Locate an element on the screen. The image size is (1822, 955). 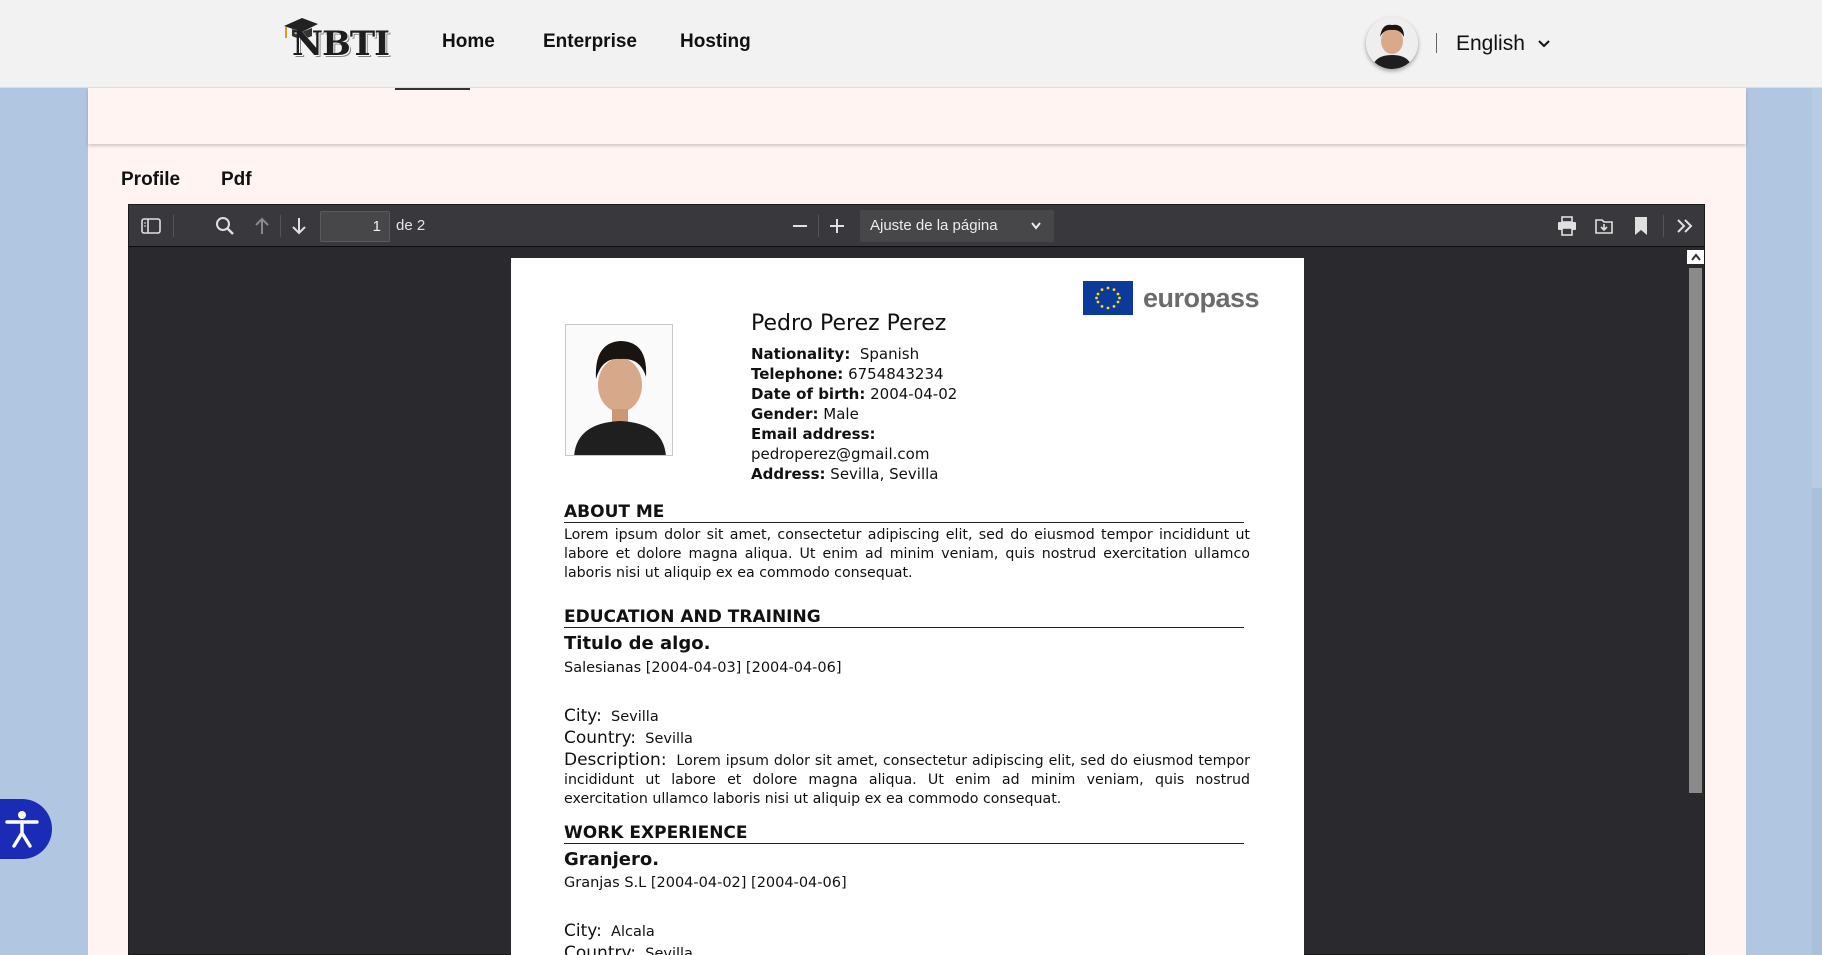
education-country-label: Country: is located at coordinates (600, 738).